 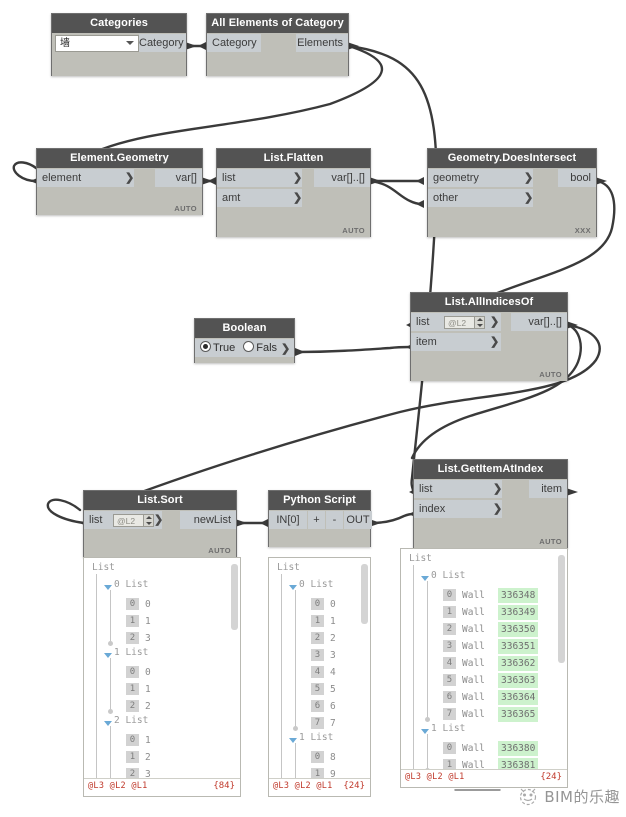 What do you see at coordinates (162, 787) in the screenshot?
I see `preview-sort-footer: @L3 @L2 @L1 {84}` at bounding box center [162, 787].